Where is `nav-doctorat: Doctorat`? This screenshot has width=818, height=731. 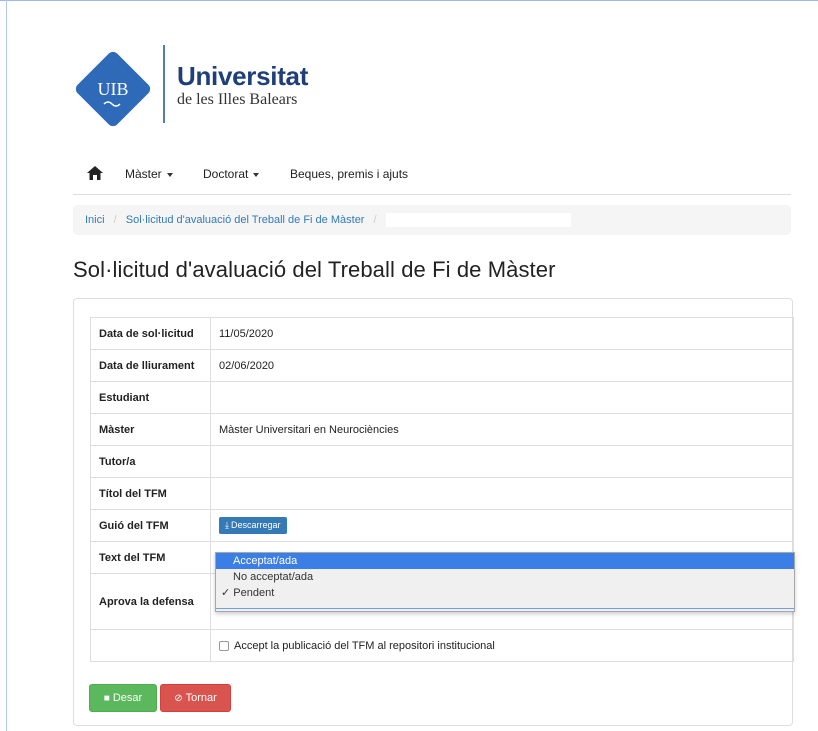
nav-doctorat: Doctorat is located at coordinates (231, 174).